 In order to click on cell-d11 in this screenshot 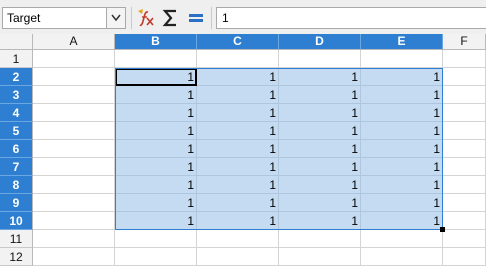, I will do `click(320, 239)`.